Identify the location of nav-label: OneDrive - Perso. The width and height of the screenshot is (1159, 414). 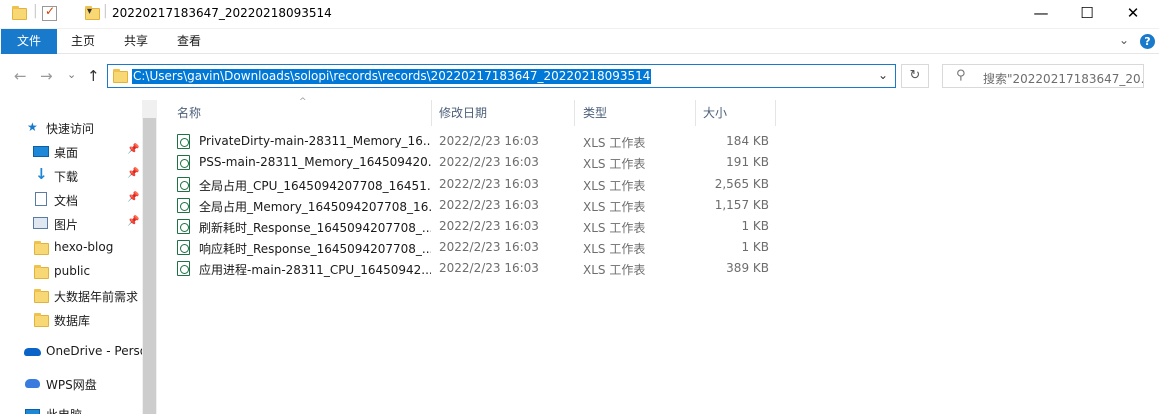
(94, 351).